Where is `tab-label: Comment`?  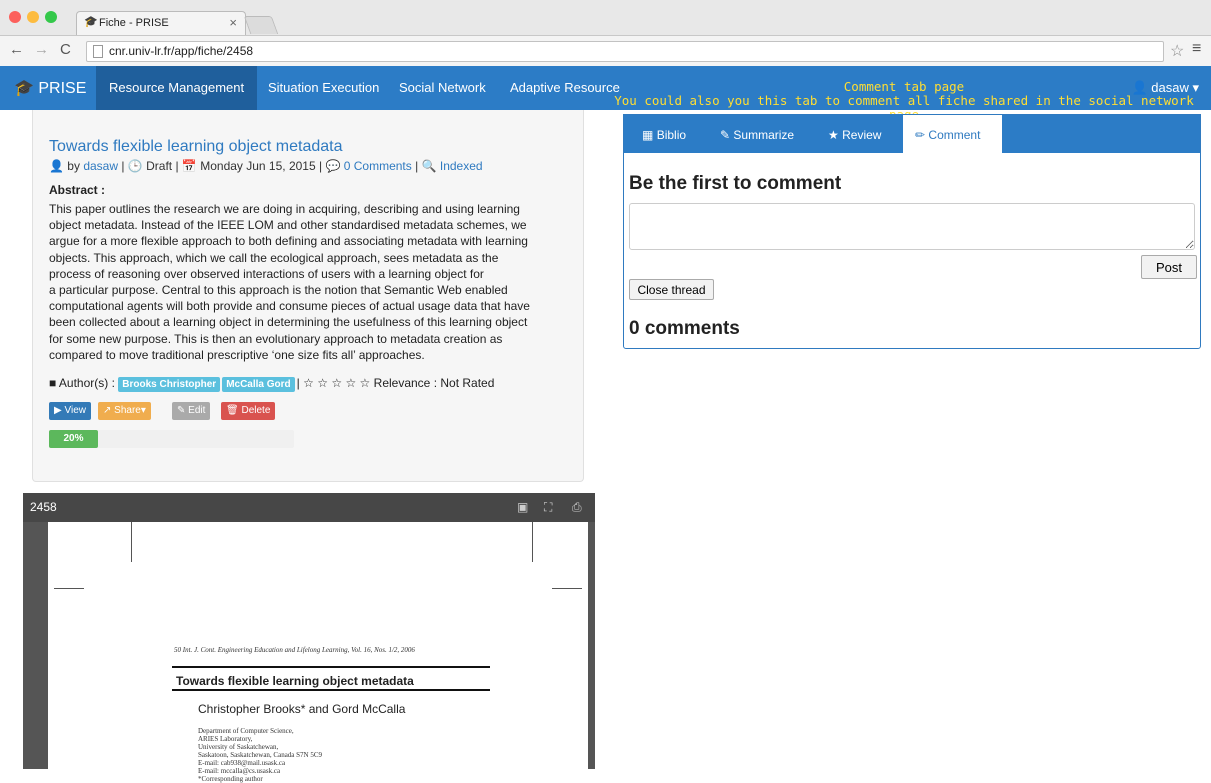
tab-label: Comment is located at coordinates (954, 135).